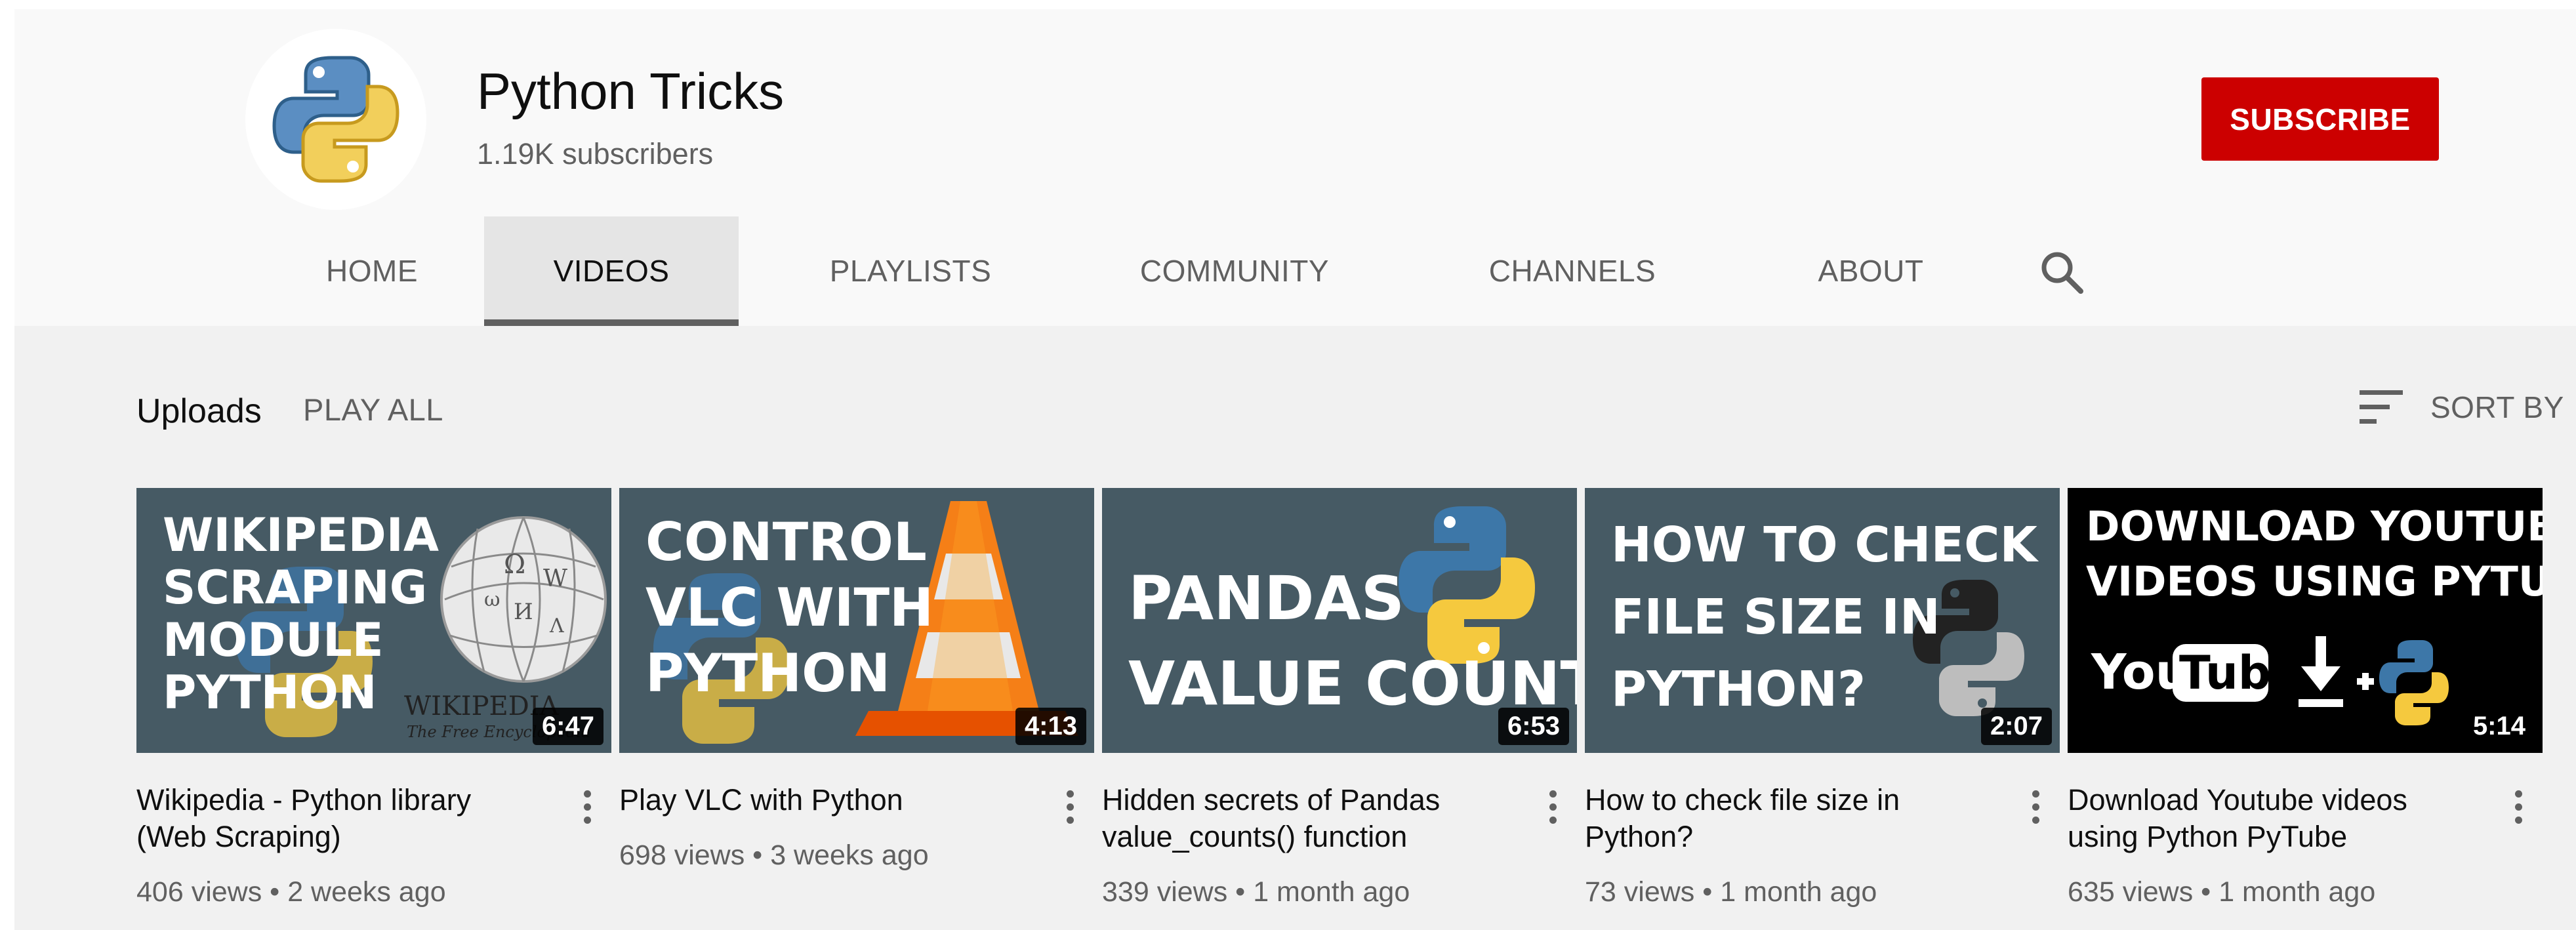 The image size is (2576, 930). What do you see at coordinates (1572, 271) in the screenshot?
I see `tab-channels: CHANNELS` at bounding box center [1572, 271].